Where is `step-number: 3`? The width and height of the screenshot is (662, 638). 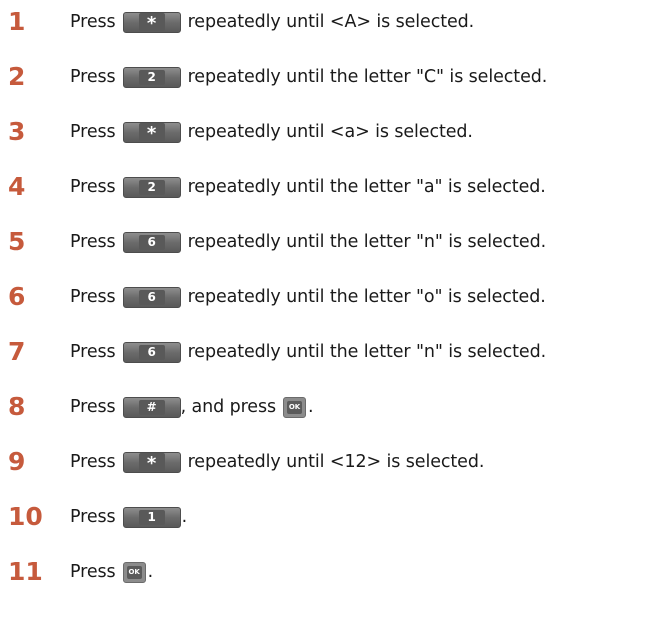
step-number: 3 is located at coordinates (17, 131).